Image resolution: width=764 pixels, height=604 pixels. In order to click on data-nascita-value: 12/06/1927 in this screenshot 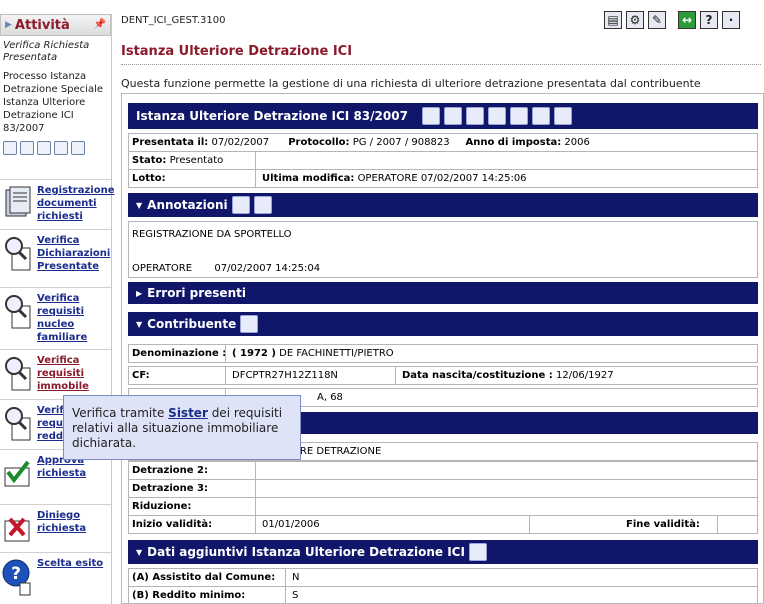, I will do `click(584, 375)`.